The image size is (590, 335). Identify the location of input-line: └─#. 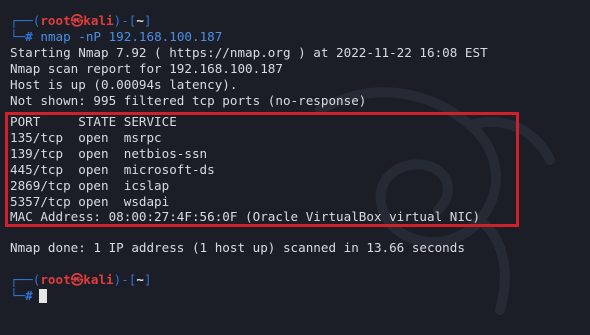
(28, 296).